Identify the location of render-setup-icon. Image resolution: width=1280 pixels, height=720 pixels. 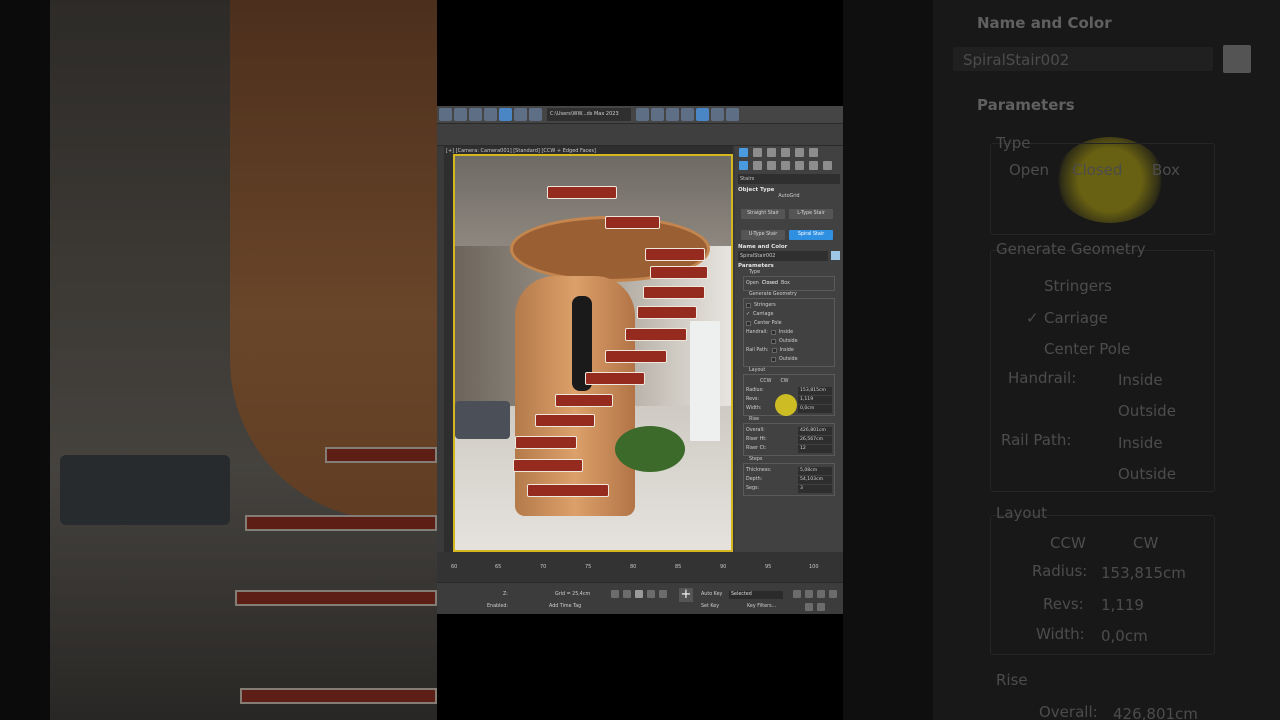
(702, 114).